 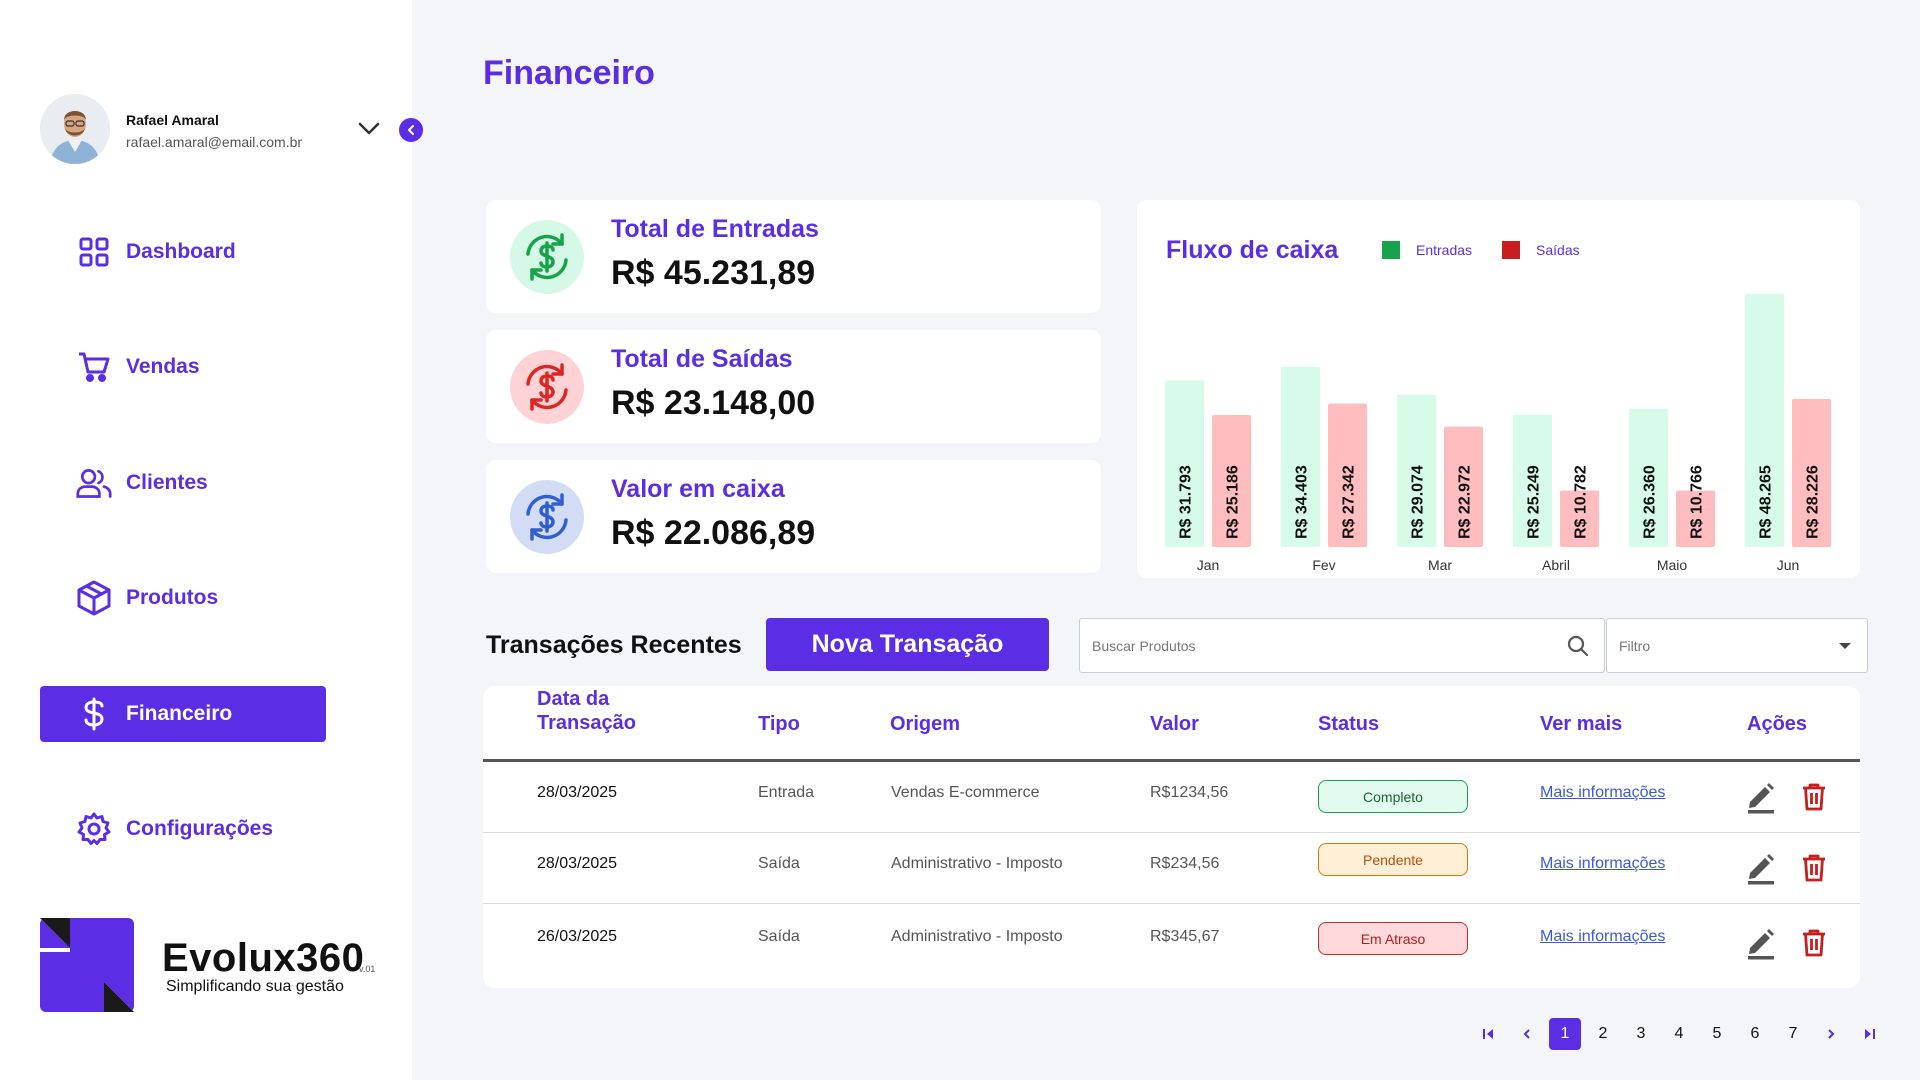 I want to click on filter-label: Filtro, so click(x=1635, y=646).